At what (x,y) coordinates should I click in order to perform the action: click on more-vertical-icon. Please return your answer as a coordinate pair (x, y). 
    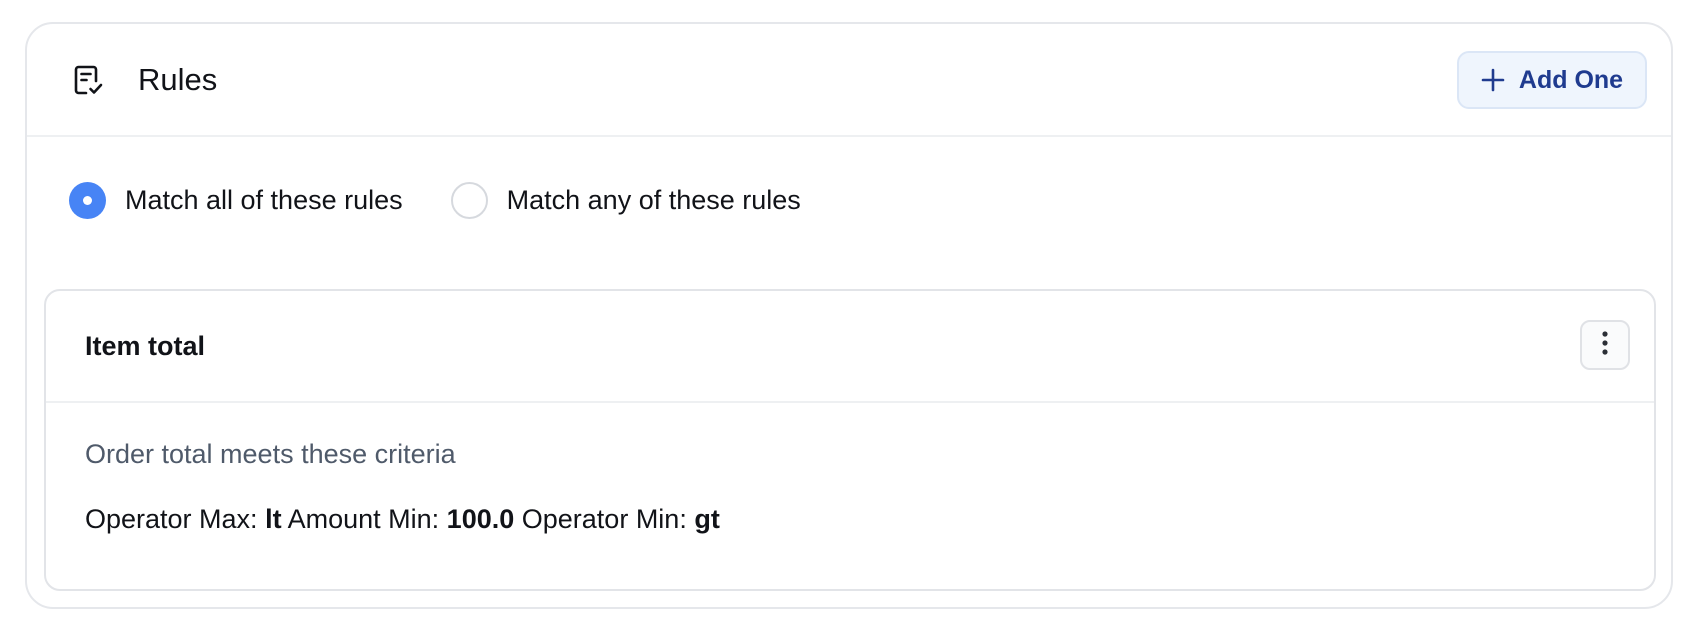
    Looking at the image, I should click on (1605, 345).